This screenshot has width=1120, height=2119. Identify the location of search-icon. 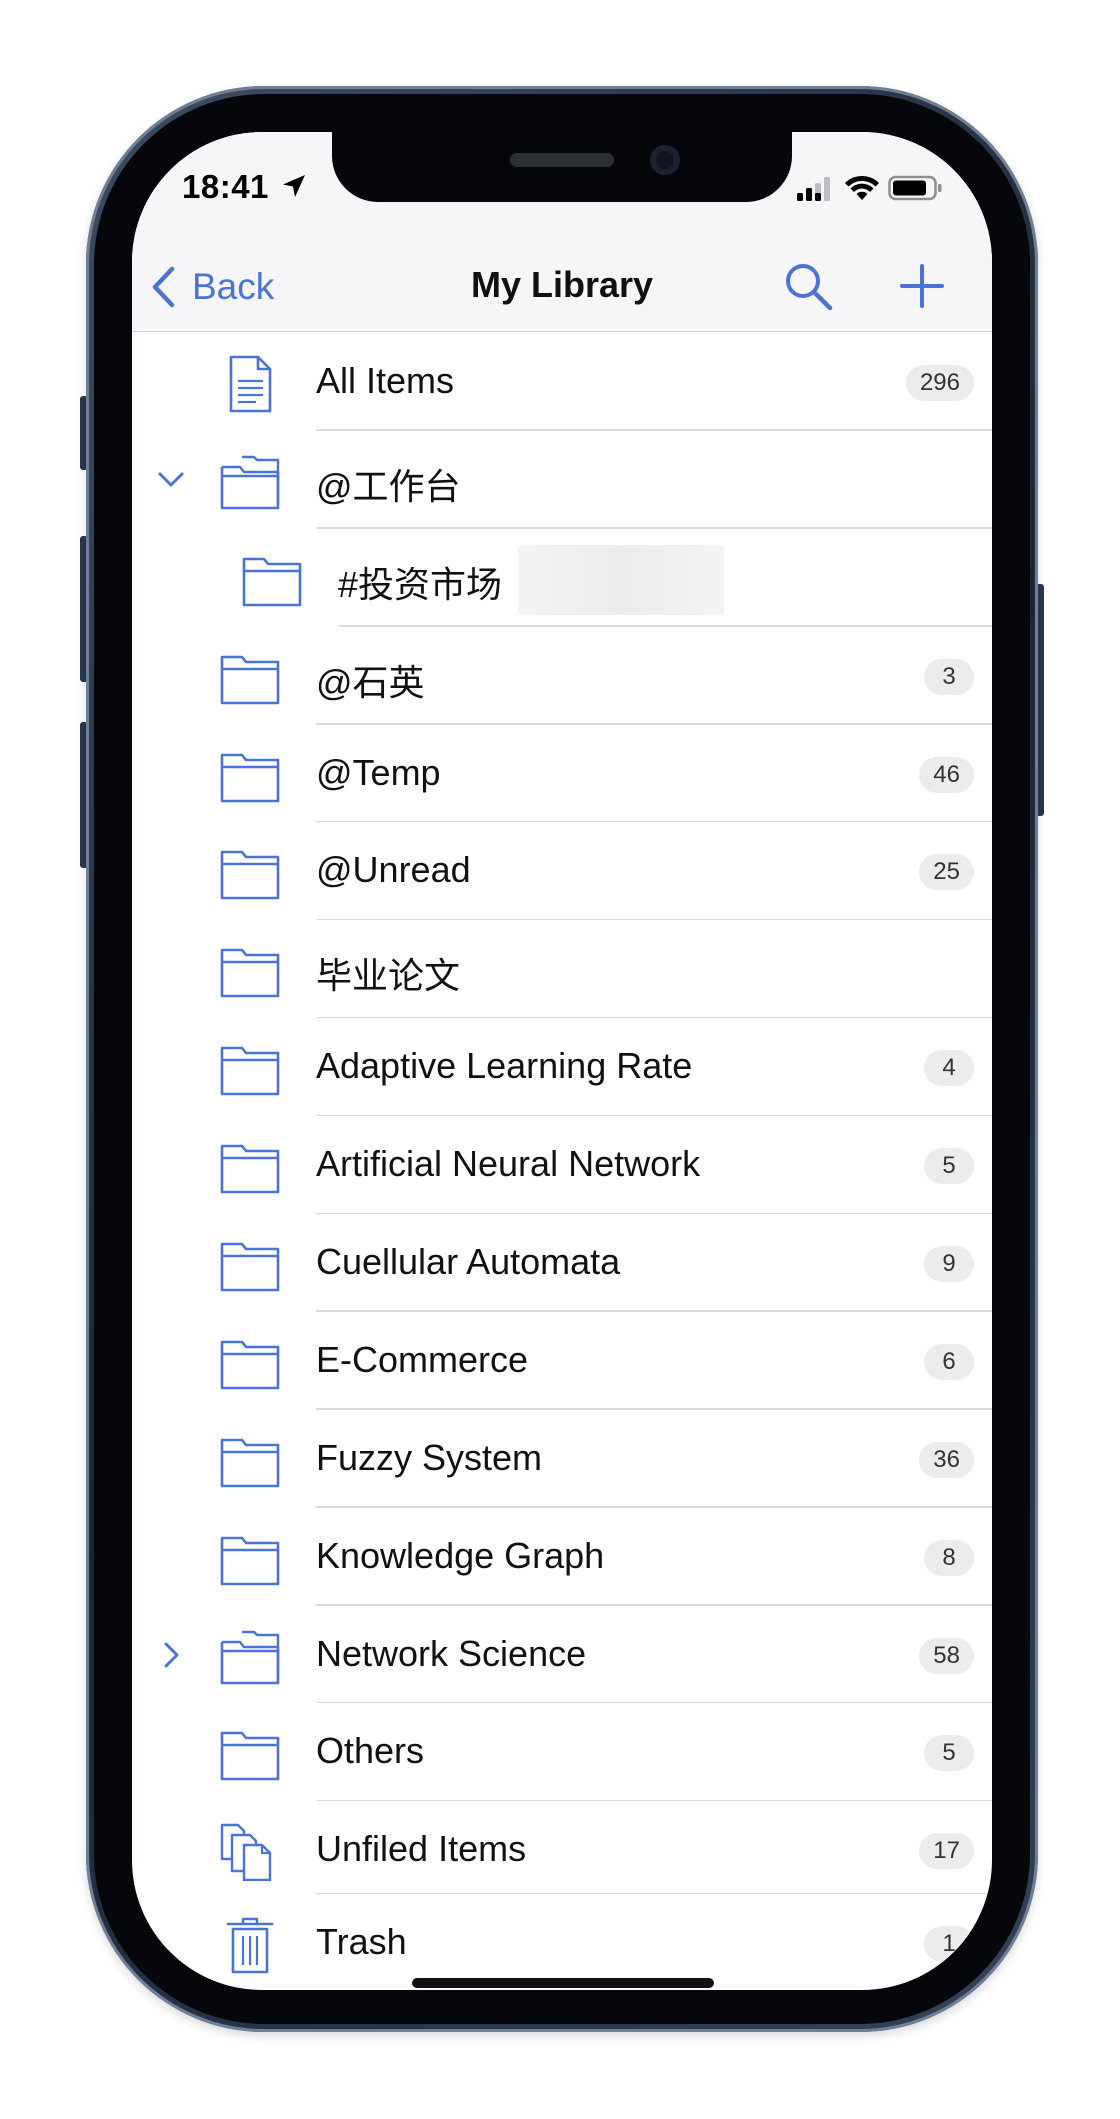
(808, 286).